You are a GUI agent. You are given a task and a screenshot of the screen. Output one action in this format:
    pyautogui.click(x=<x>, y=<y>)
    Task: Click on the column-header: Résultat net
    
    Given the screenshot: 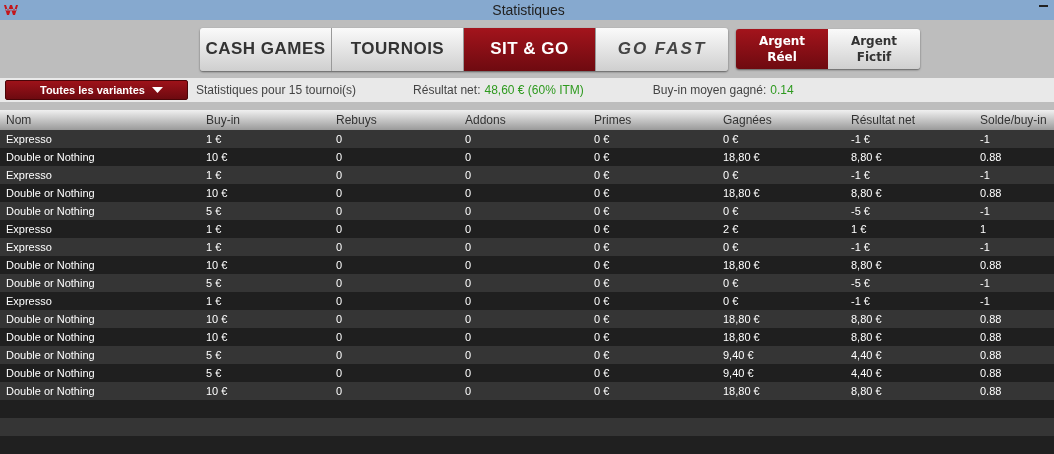 What is the action you would take?
    pyautogui.click(x=915, y=120)
    